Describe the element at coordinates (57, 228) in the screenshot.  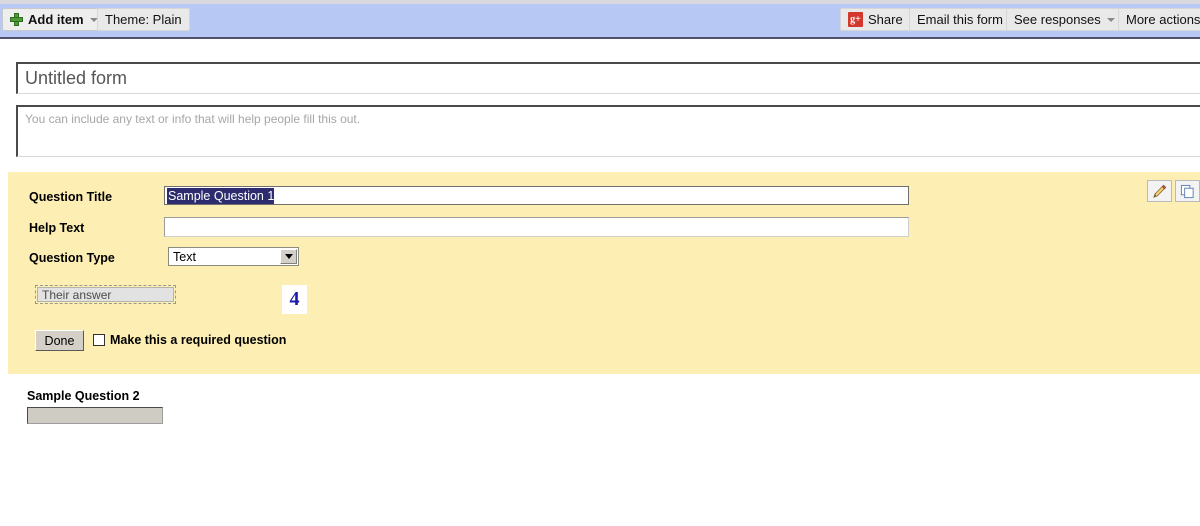
I see `help-text-label: Help Text` at that location.